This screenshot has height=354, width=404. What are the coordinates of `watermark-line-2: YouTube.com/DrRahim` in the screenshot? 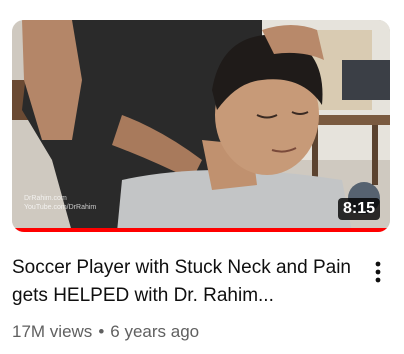 It's located at (60, 207).